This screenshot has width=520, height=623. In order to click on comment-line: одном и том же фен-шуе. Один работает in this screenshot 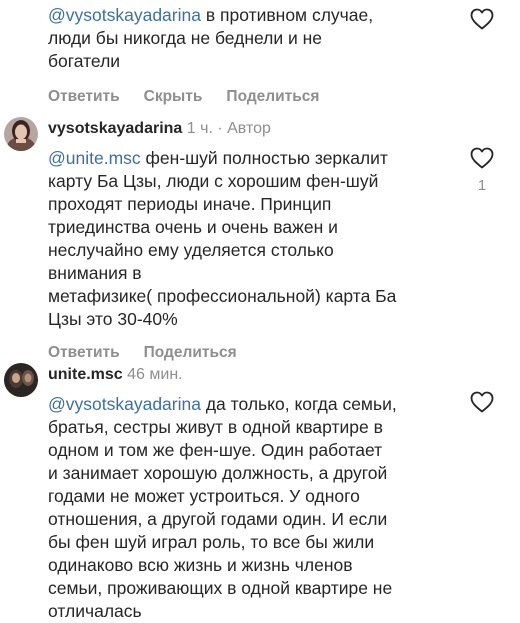, I will do `click(215, 450)`.